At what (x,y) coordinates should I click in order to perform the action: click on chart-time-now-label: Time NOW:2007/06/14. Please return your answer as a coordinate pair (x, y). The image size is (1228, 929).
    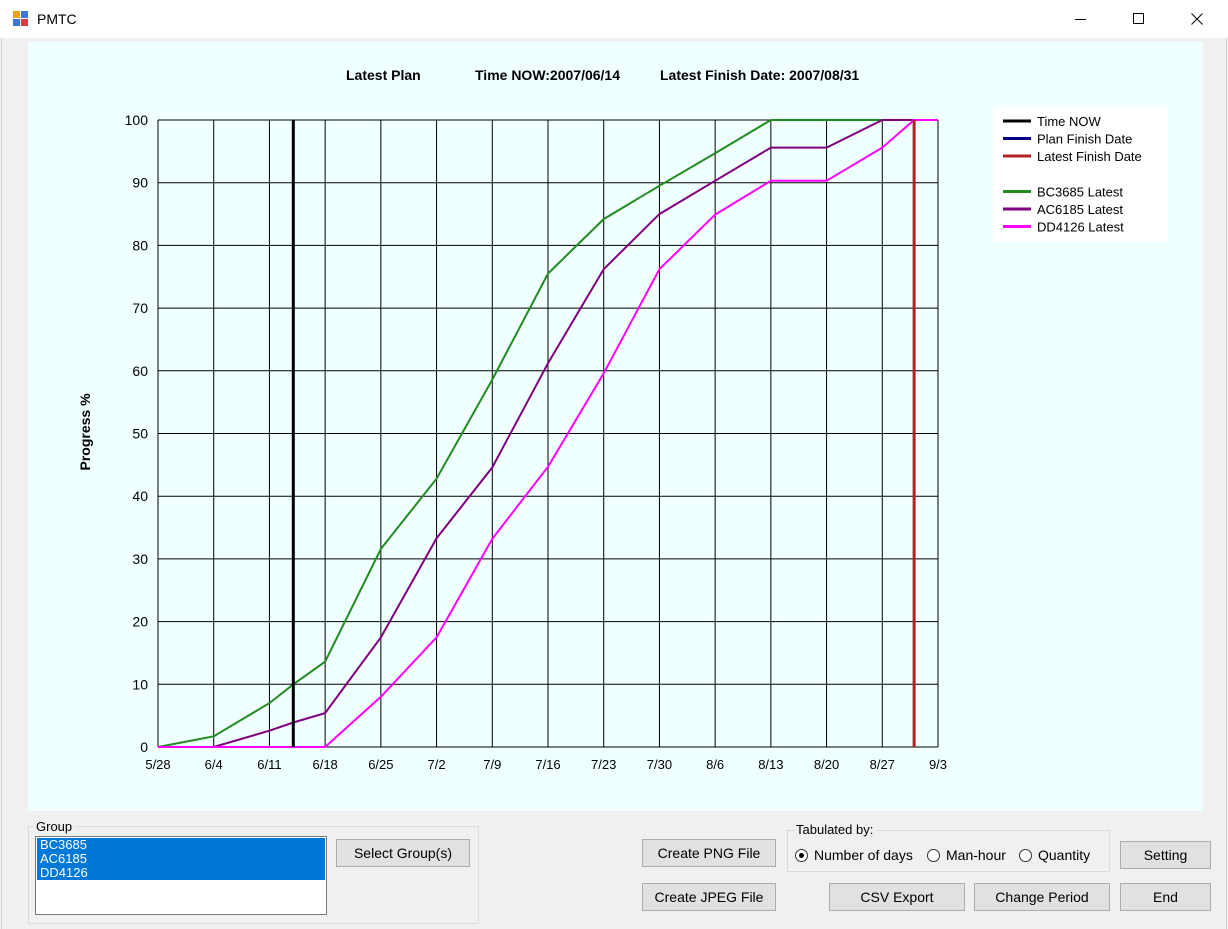
    Looking at the image, I should click on (547, 75).